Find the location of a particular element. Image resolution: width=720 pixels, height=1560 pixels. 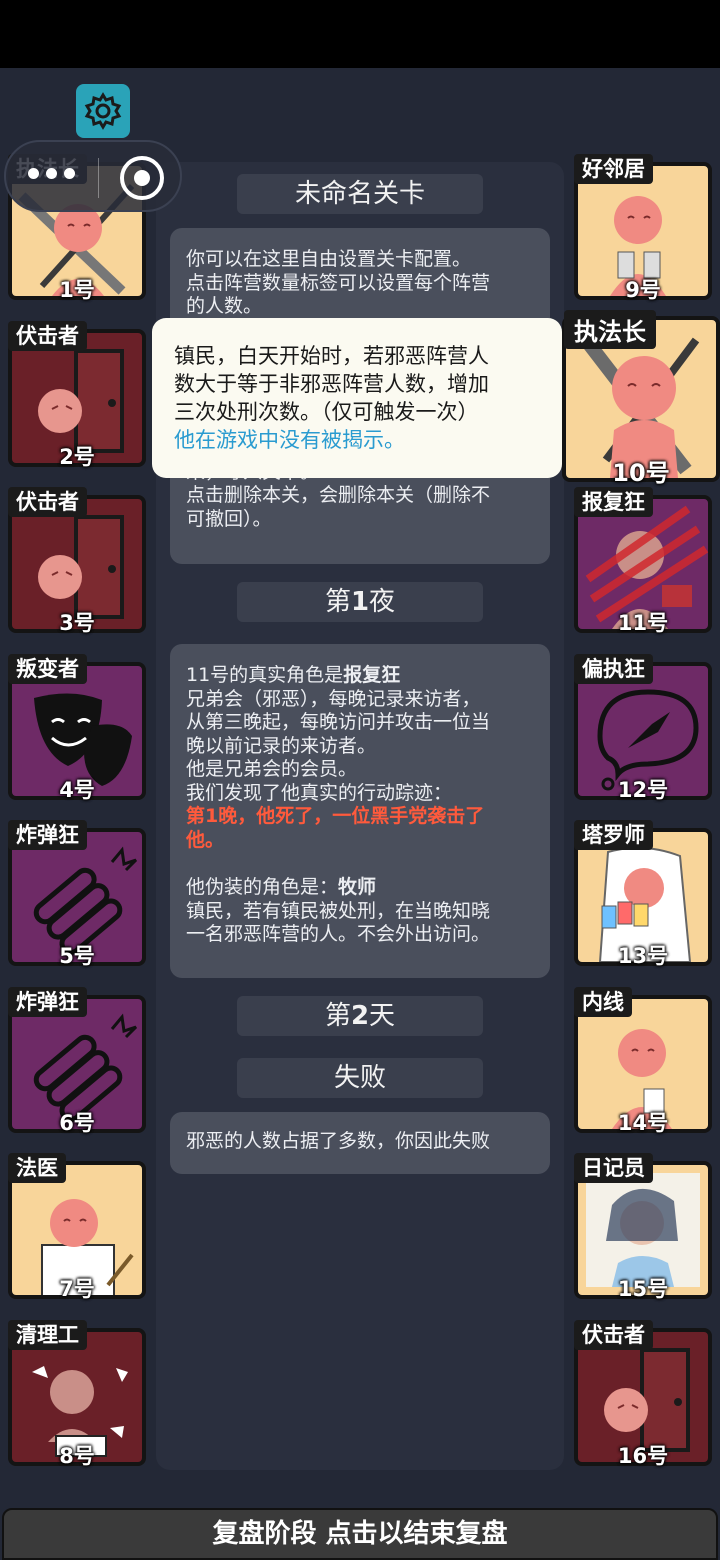

tooltip-hint: 他在游戏中没有被揭示。 is located at coordinates (289, 440).